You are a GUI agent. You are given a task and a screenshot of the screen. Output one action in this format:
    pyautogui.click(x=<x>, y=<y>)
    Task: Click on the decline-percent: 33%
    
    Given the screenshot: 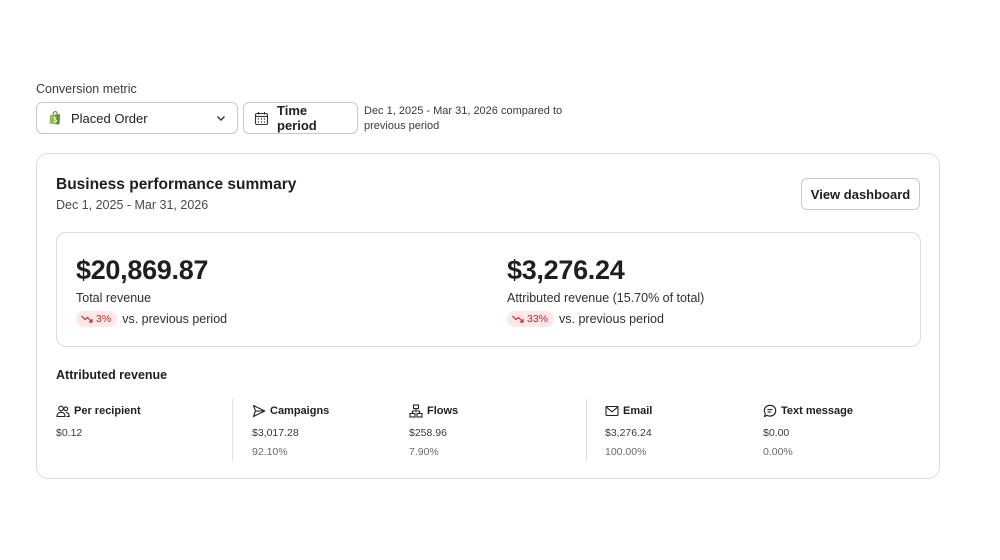 What is the action you would take?
    pyautogui.click(x=538, y=319)
    